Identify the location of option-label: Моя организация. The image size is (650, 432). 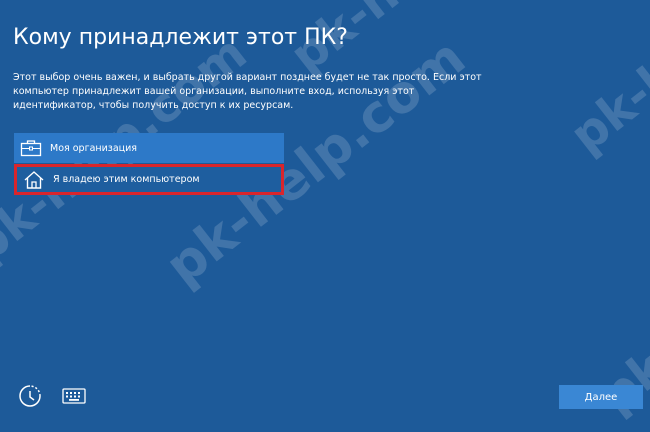
(94, 148).